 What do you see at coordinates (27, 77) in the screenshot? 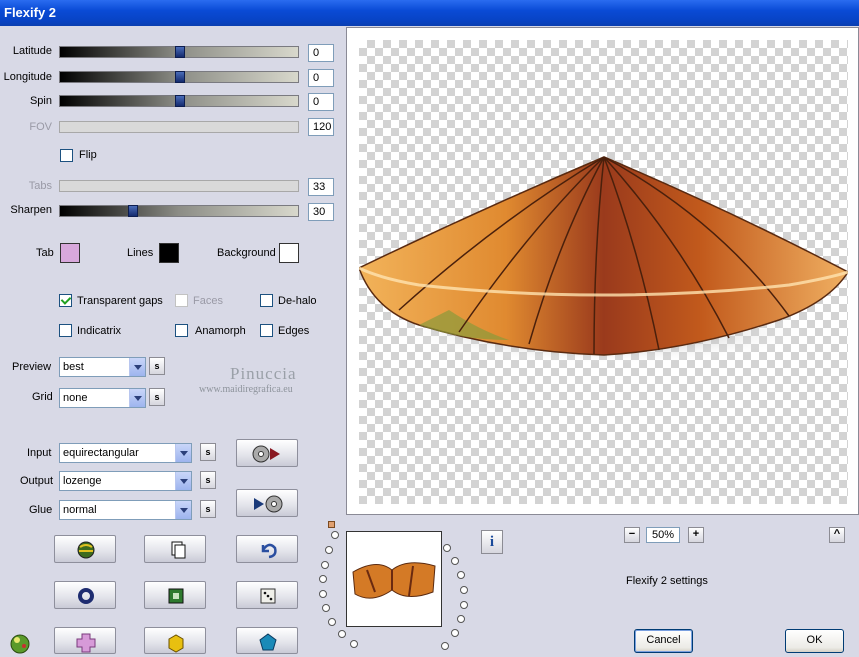
I see `longitude-label: Longitude` at bounding box center [27, 77].